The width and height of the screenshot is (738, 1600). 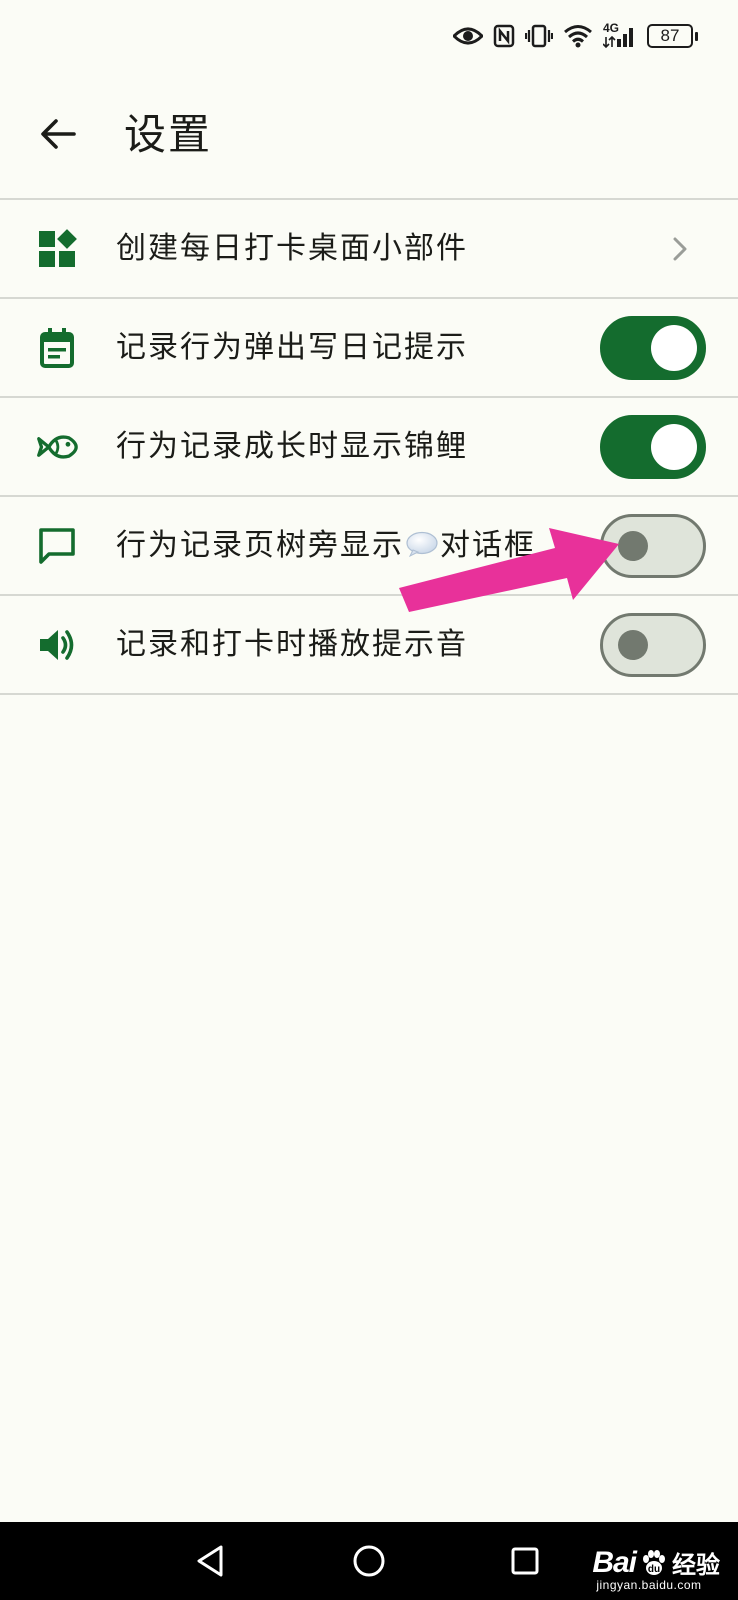 What do you see at coordinates (168, 134) in the screenshot?
I see `page-title: 设置` at bounding box center [168, 134].